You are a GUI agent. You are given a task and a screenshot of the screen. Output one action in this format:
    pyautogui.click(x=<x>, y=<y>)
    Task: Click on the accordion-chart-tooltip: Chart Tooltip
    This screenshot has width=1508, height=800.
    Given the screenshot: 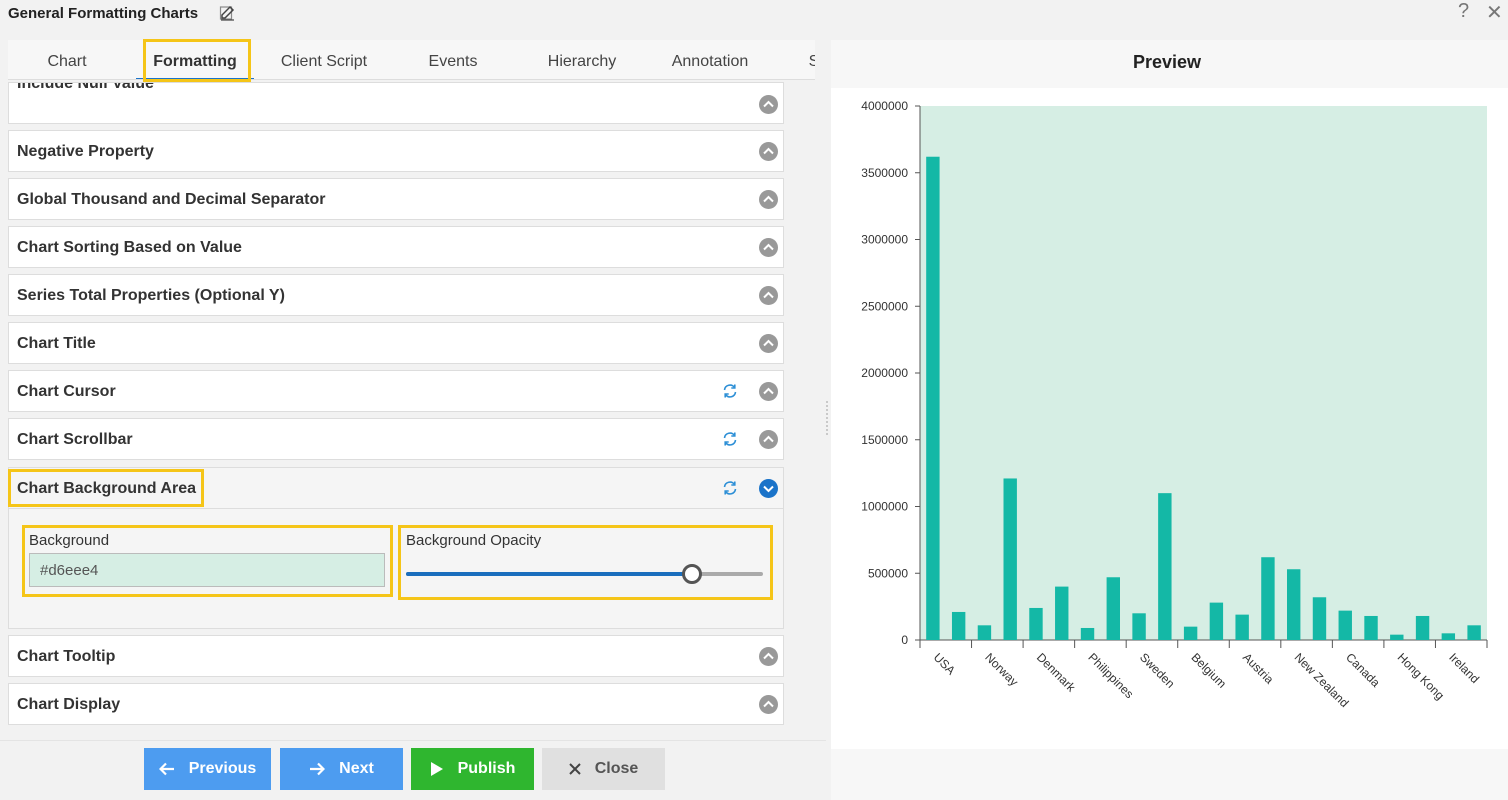 What is the action you would take?
    pyautogui.click(x=396, y=656)
    